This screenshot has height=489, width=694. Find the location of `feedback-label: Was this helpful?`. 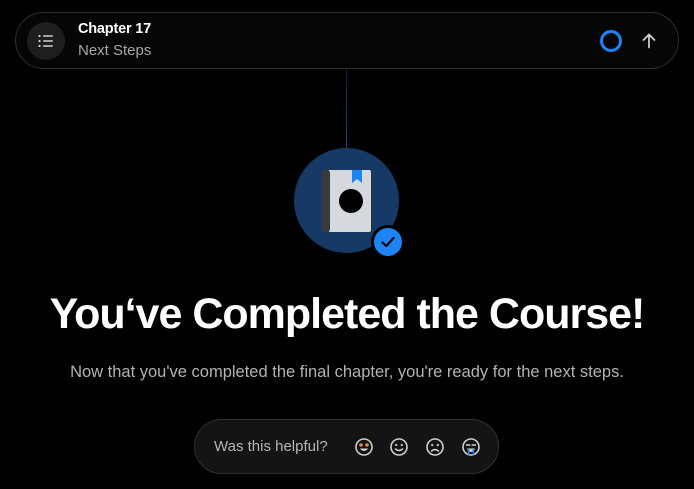

feedback-label: Was this helpful? is located at coordinates (271, 446).